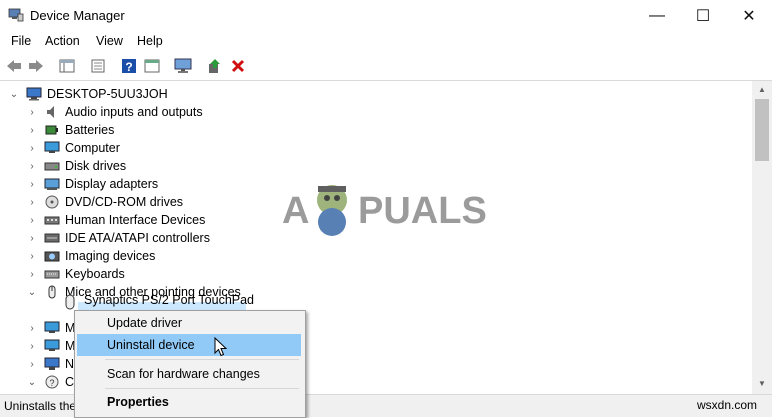  I want to click on tree-item-label: Computer, so click(92, 148).